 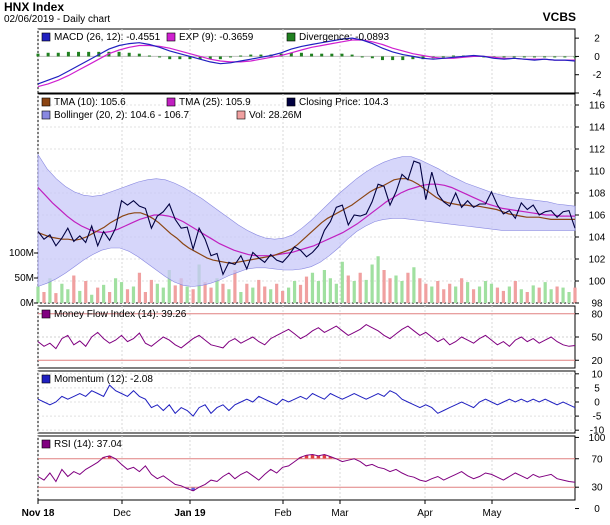 What do you see at coordinates (38, 513) in the screenshot?
I see `x-tick-label: Nov 18` at bounding box center [38, 513].